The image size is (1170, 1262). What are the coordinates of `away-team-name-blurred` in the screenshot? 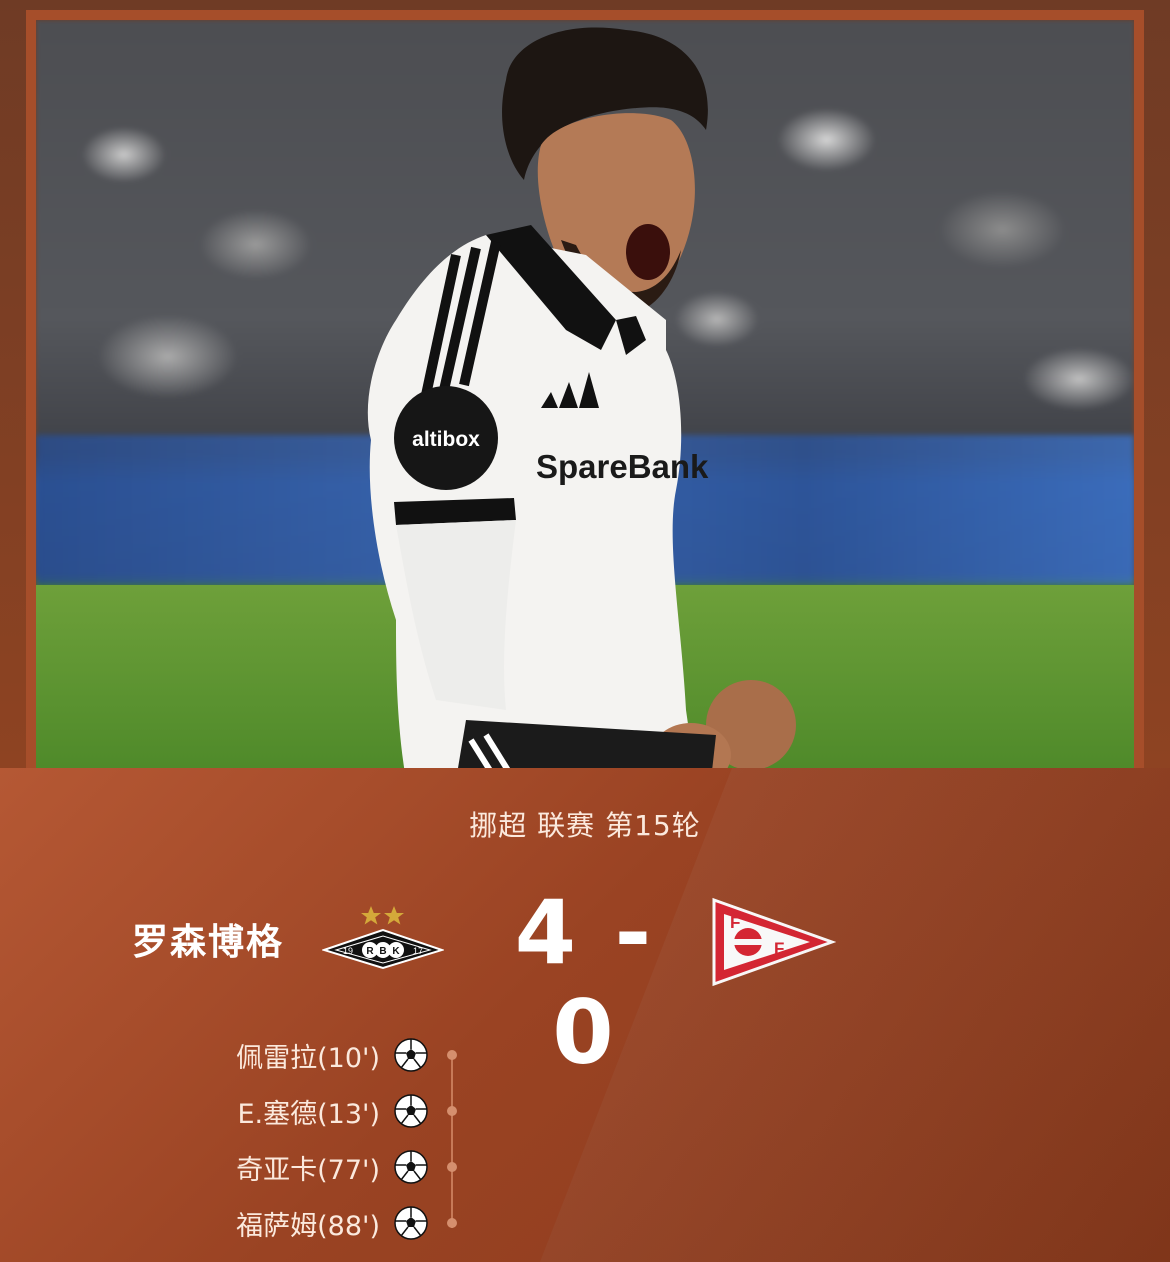 It's located at (972, 938).